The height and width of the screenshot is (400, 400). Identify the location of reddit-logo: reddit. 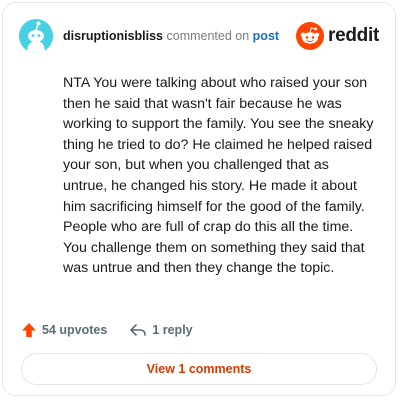
(337, 36).